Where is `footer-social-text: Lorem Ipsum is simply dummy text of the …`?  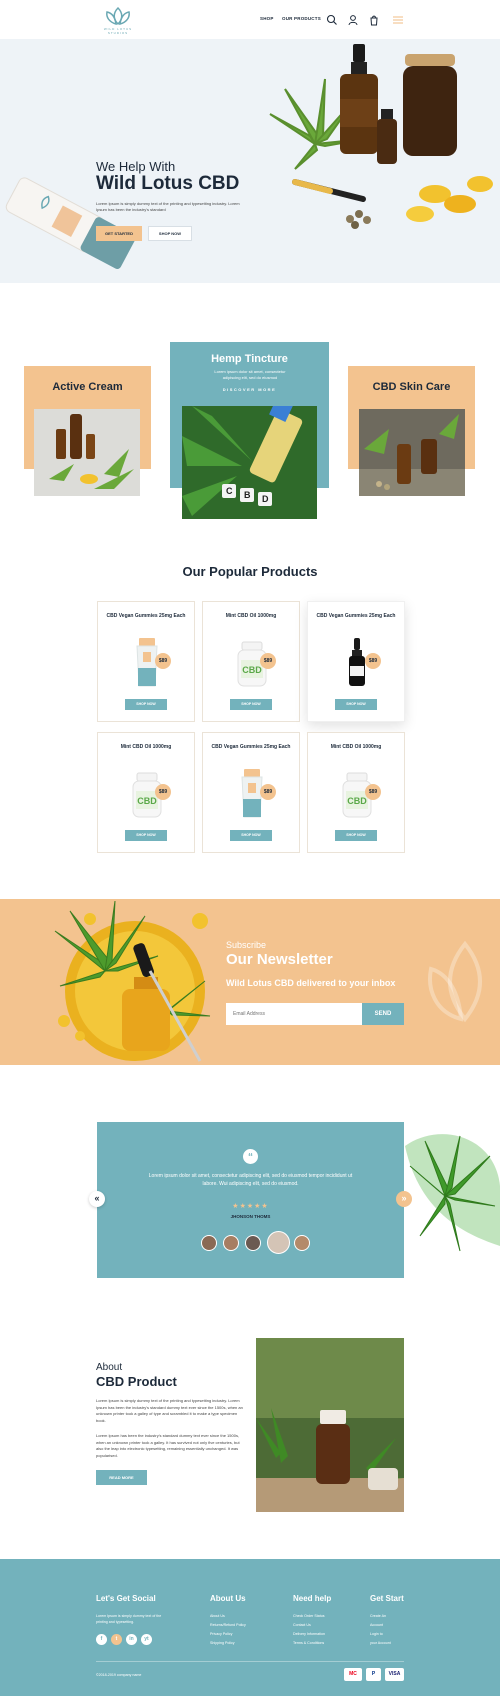
footer-social-text: Lorem Ipsum is simply dummy text of the … is located at coordinates (129, 1619).